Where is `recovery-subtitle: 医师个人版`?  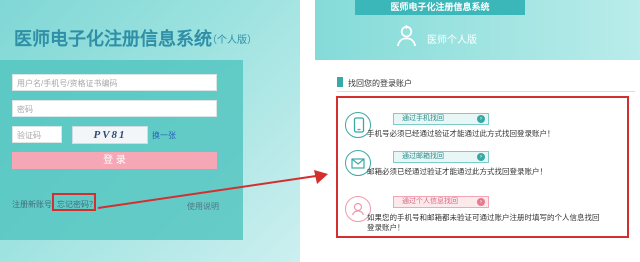
recovery-subtitle: 医师个人版 is located at coordinates (452, 40).